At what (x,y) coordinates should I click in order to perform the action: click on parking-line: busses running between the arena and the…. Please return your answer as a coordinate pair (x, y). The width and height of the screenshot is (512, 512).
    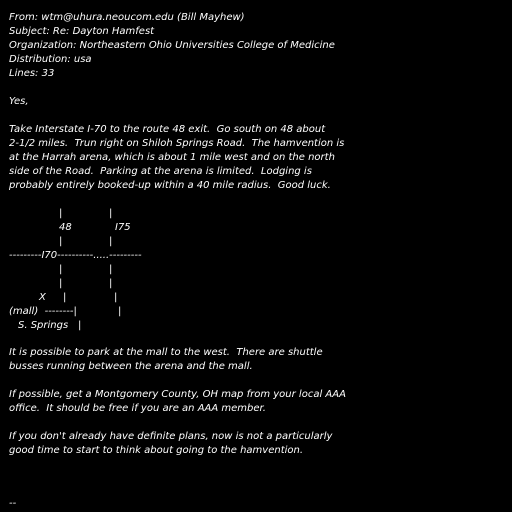
    Looking at the image, I should click on (131, 366).